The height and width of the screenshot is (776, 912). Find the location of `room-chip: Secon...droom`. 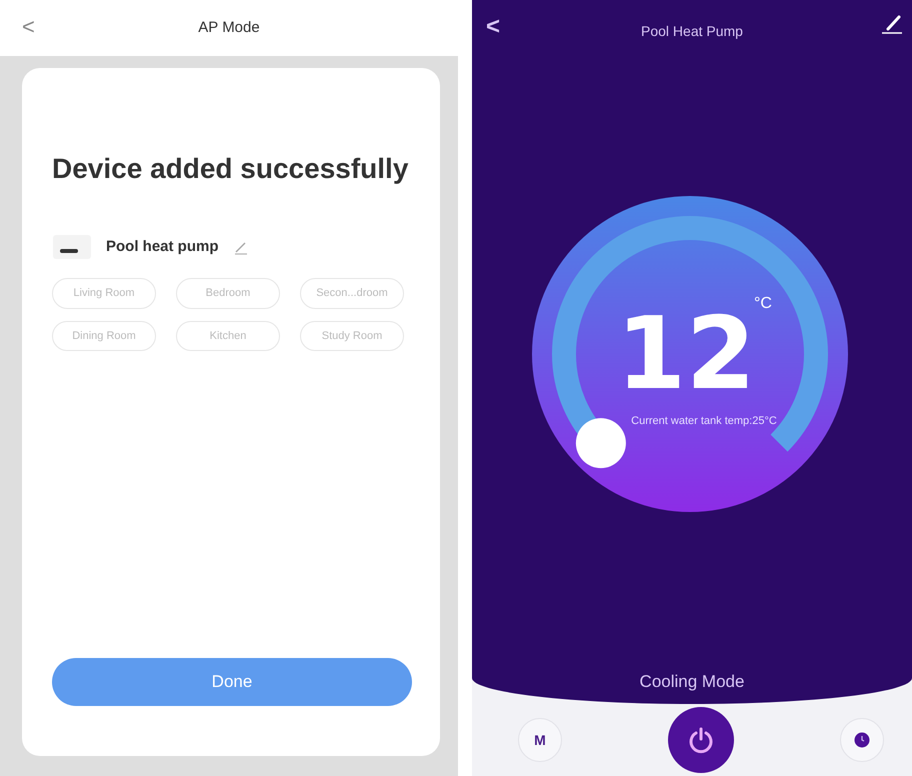

room-chip: Secon...droom is located at coordinates (352, 293).